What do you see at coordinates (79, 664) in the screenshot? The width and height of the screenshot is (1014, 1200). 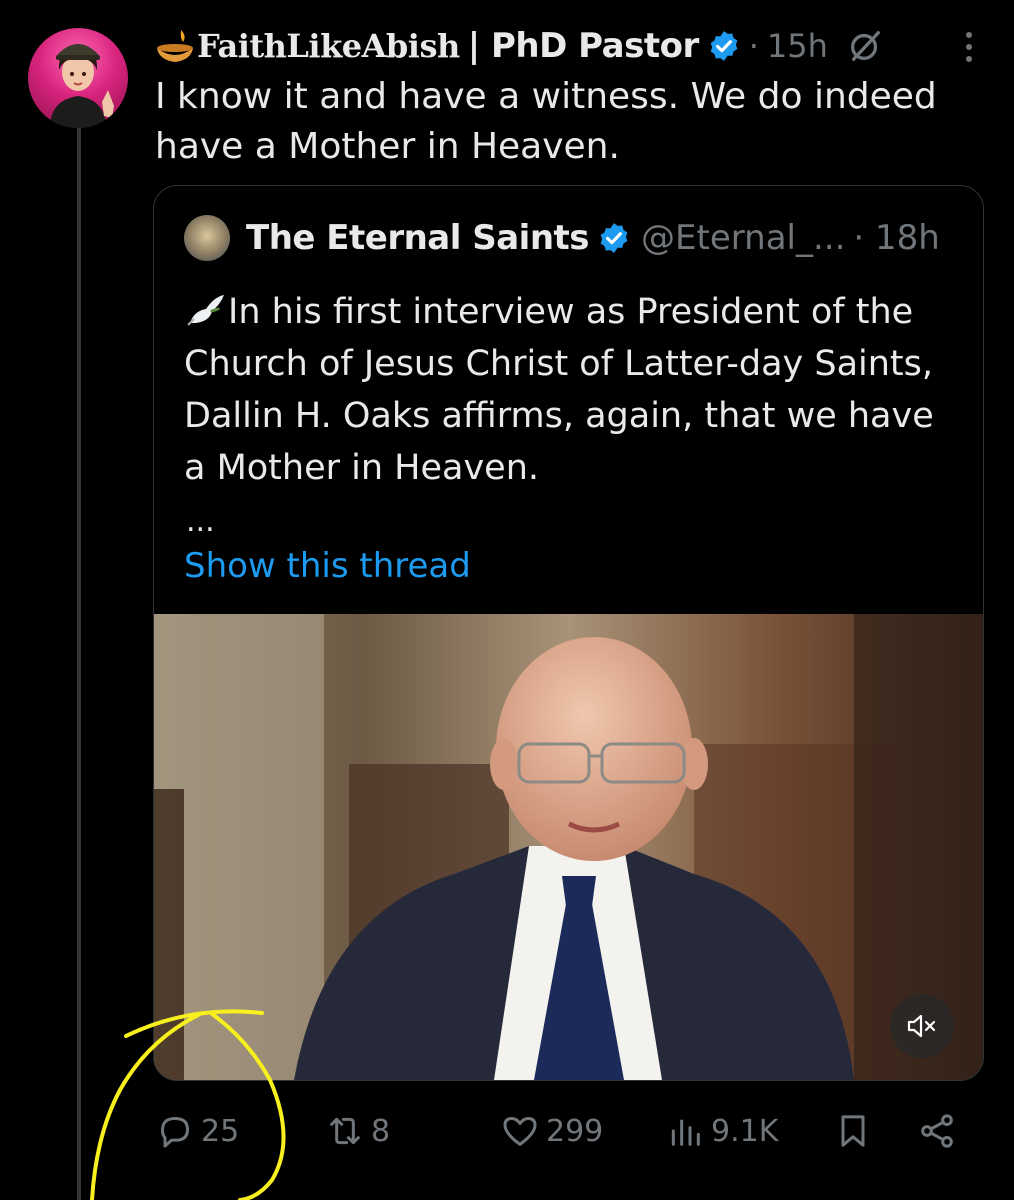 I see `thread-line` at bounding box center [79, 664].